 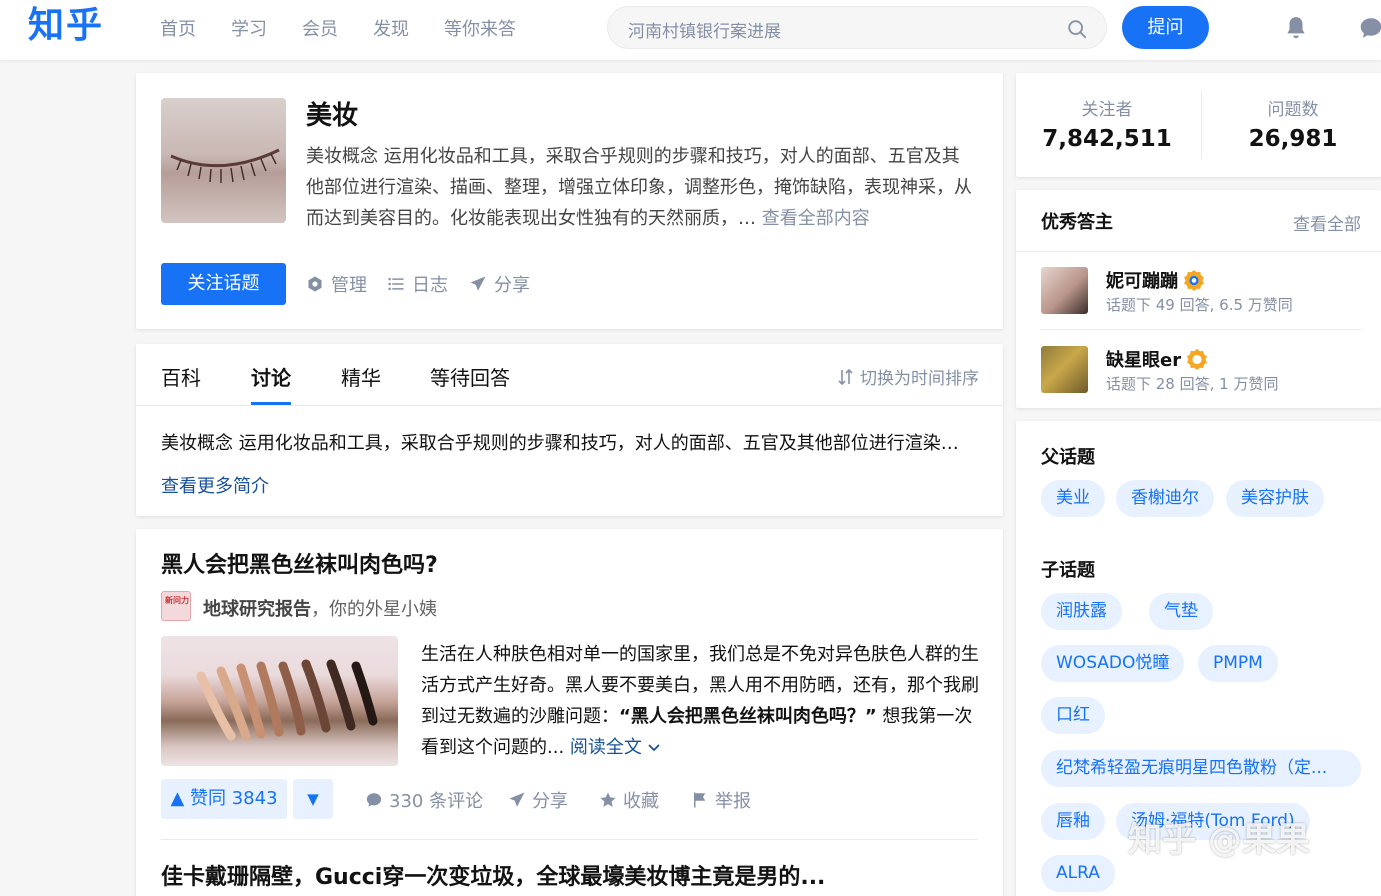 What do you see at coordinates (1073, 821) in the screenshot?
I see `child-topic-chip: 唇釉` at bounding box center [1073, 821].